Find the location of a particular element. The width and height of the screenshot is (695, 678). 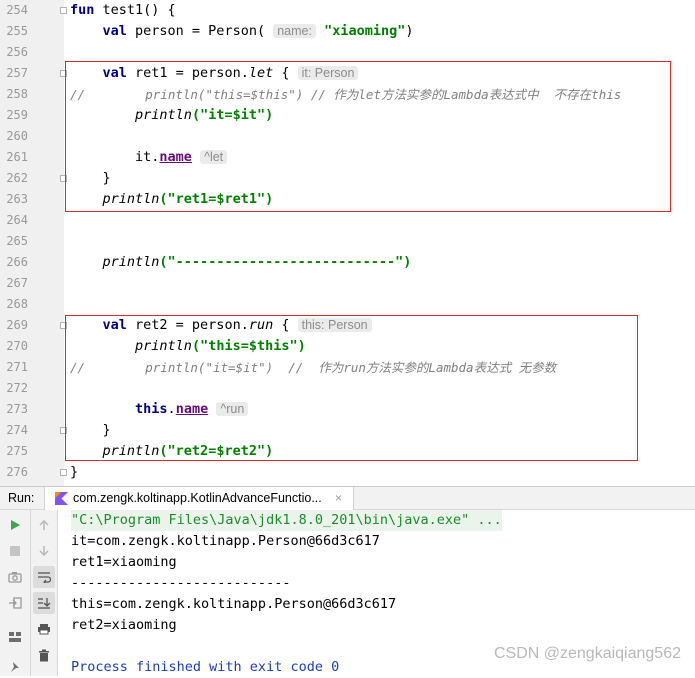

line-number: 266 is located at coordinates (17, 262).